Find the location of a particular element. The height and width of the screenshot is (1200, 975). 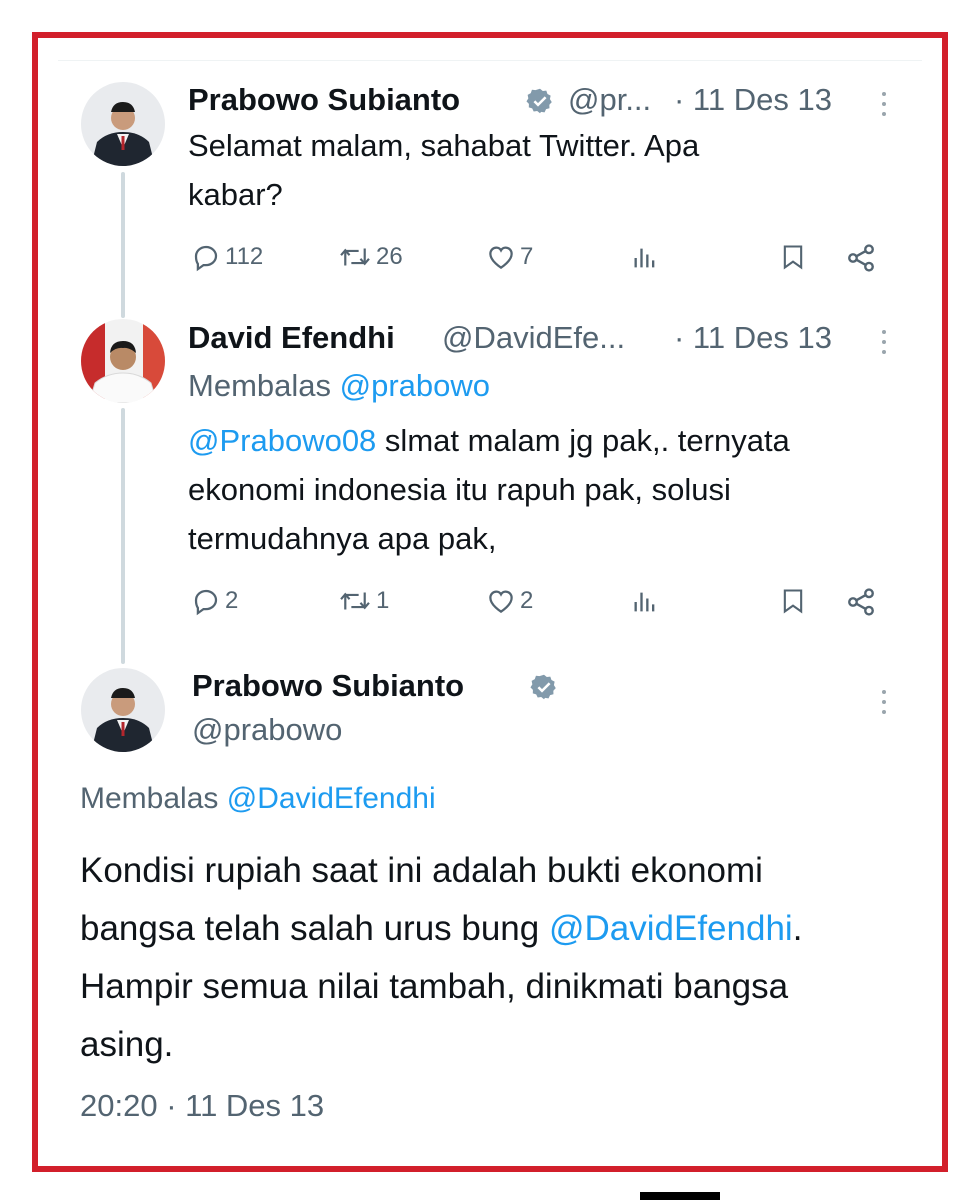

reply-count: 112 is located at coordinates (244, 256).